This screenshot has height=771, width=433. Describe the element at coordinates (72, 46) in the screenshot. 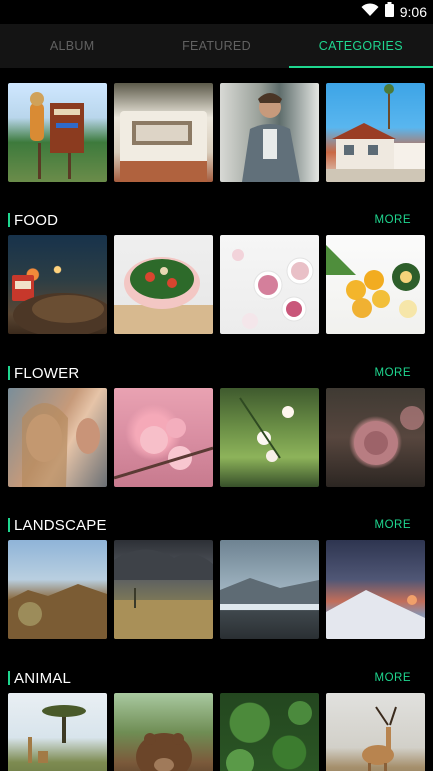

I see `tab-album: ALBUM` at that location.